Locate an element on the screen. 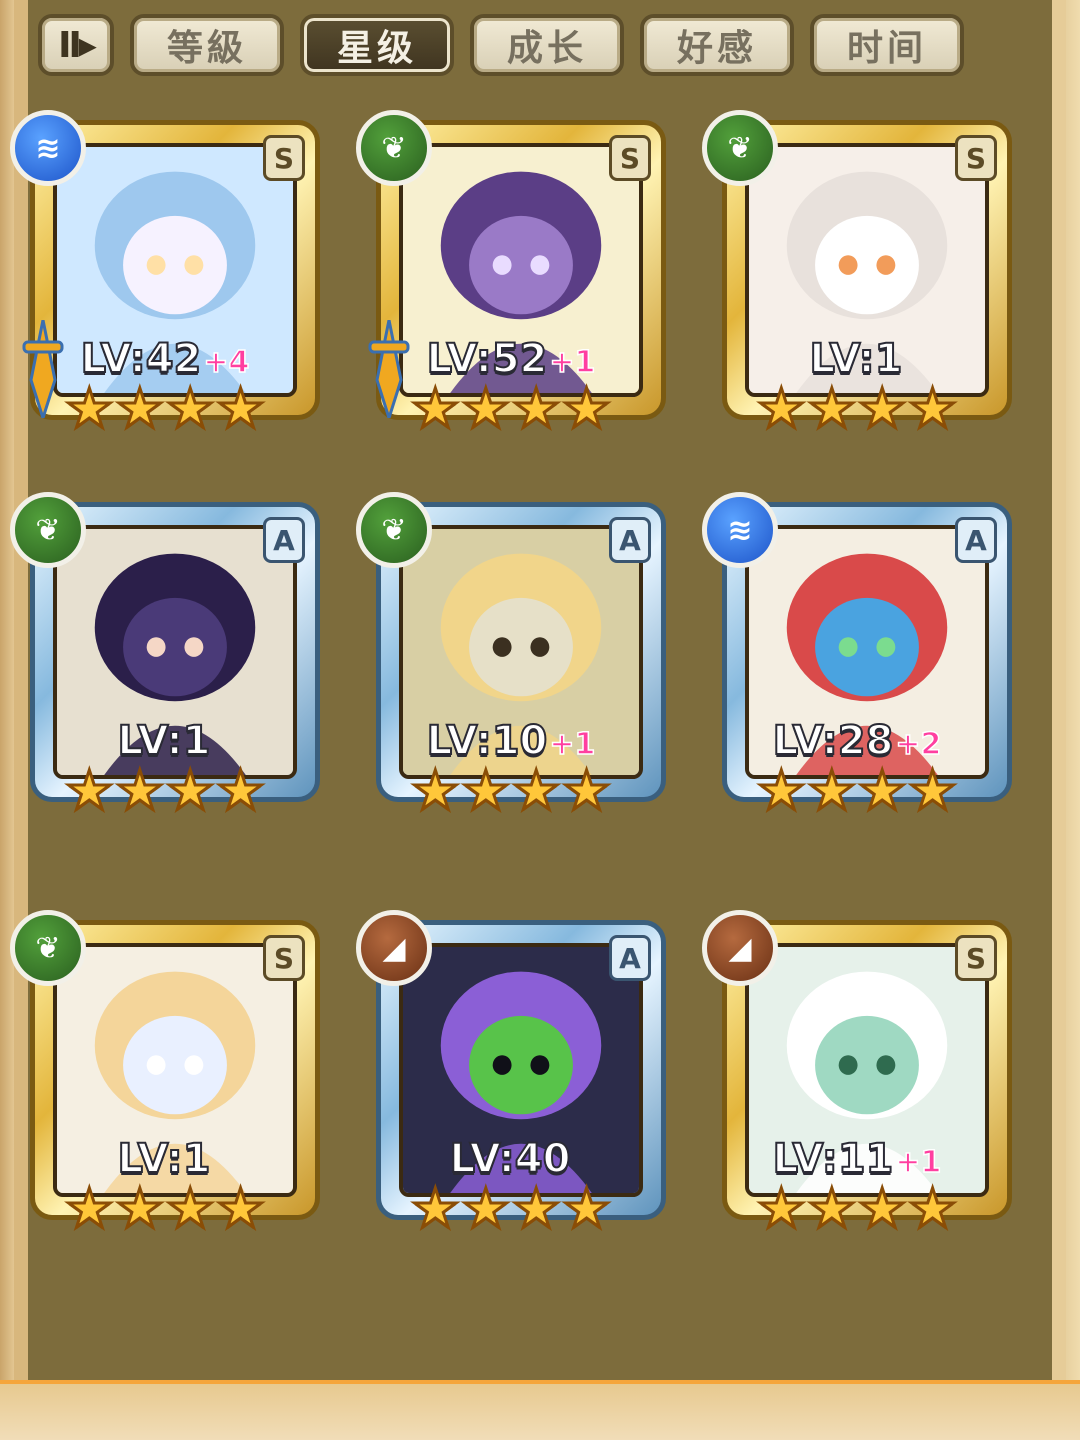 This screenshot has width=1080, height=1440. level-bonus: +4 is located at coordinates (227, 362).